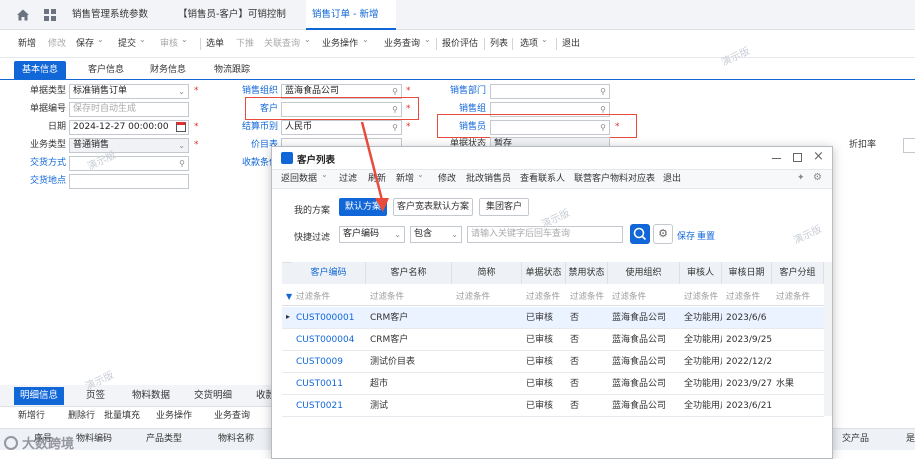 The image size is (915, 459). What do you see at coordinates (460, 44) in the screenshot?
I see `toolbar-item-10: 报价评估` at bounding box center [460, 44].